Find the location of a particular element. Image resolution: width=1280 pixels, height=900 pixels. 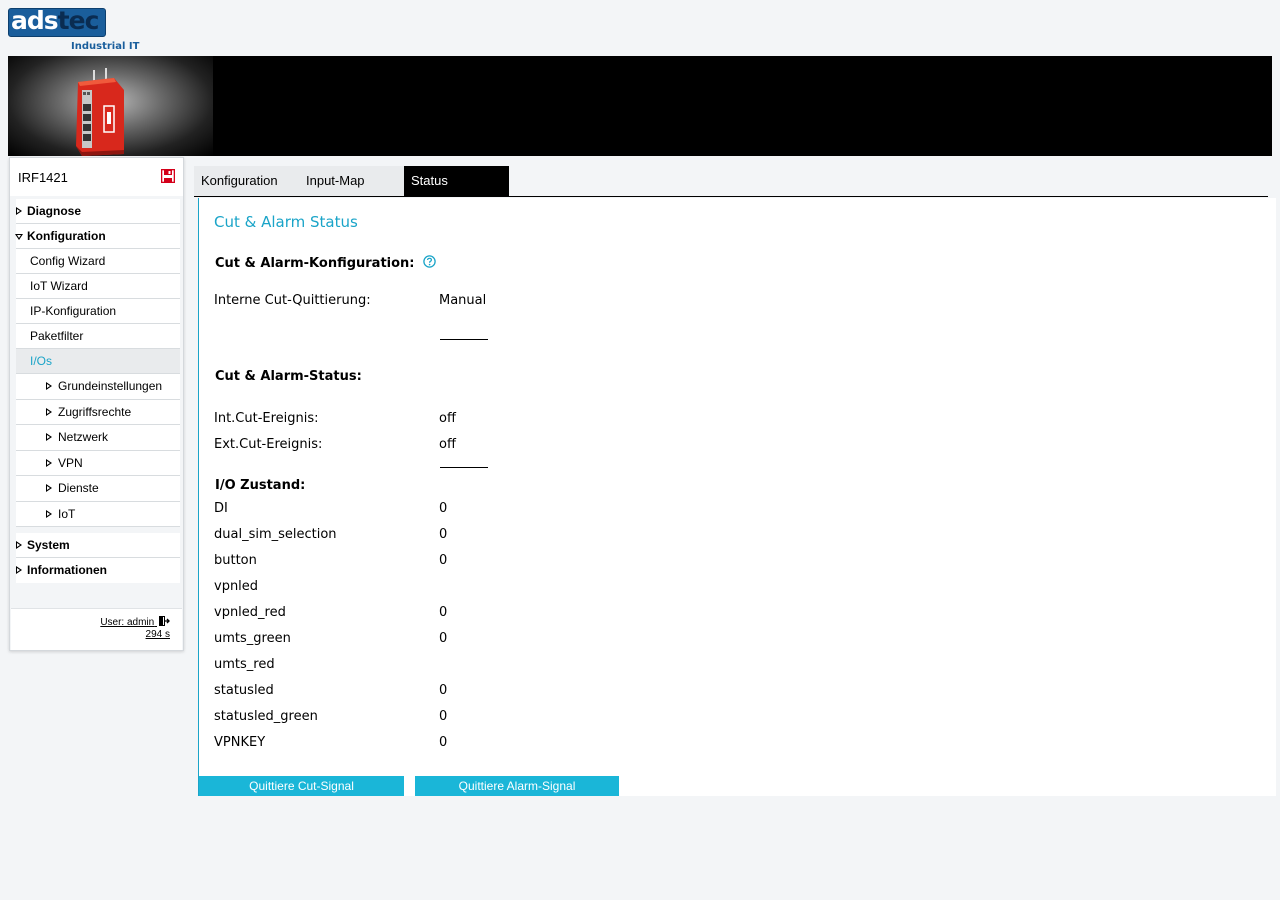

sidebar-item-label: Netzwerk is located at coordinates (83, 437).